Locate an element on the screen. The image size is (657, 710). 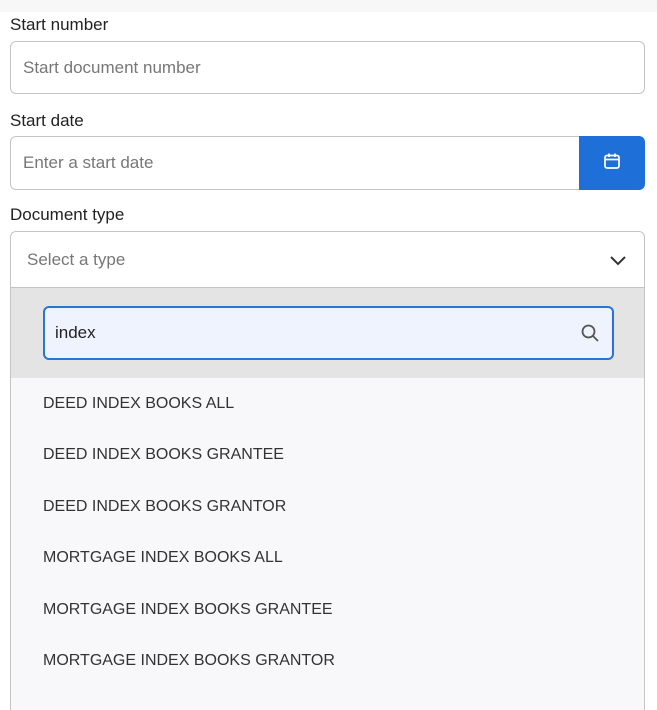
dropdown-option: MORTGAGE INDEX BOOKS ALL is located at coordinates (327, 559).